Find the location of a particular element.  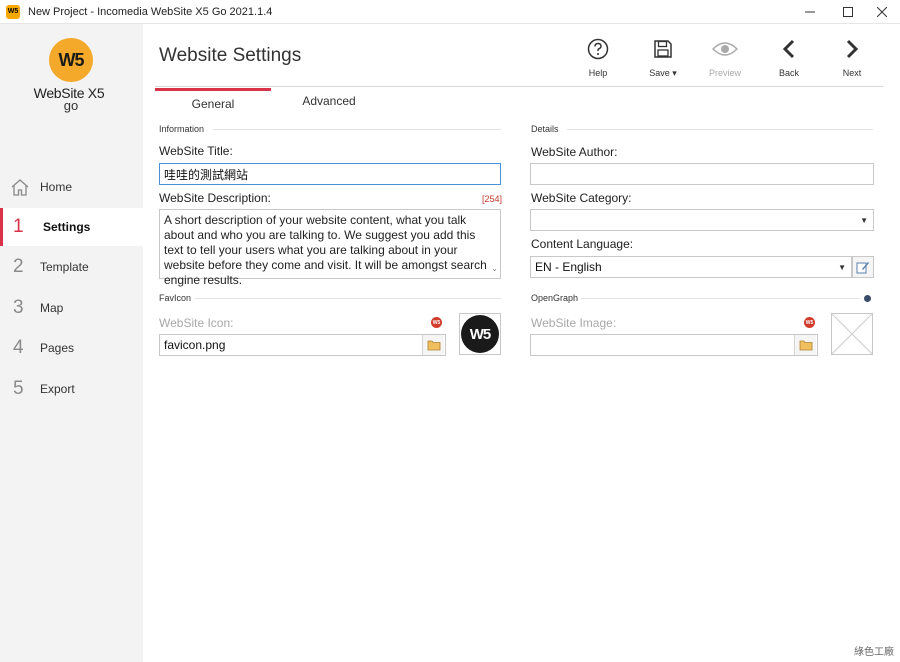

preview-button: Preview is located at coordinates (725, 57).